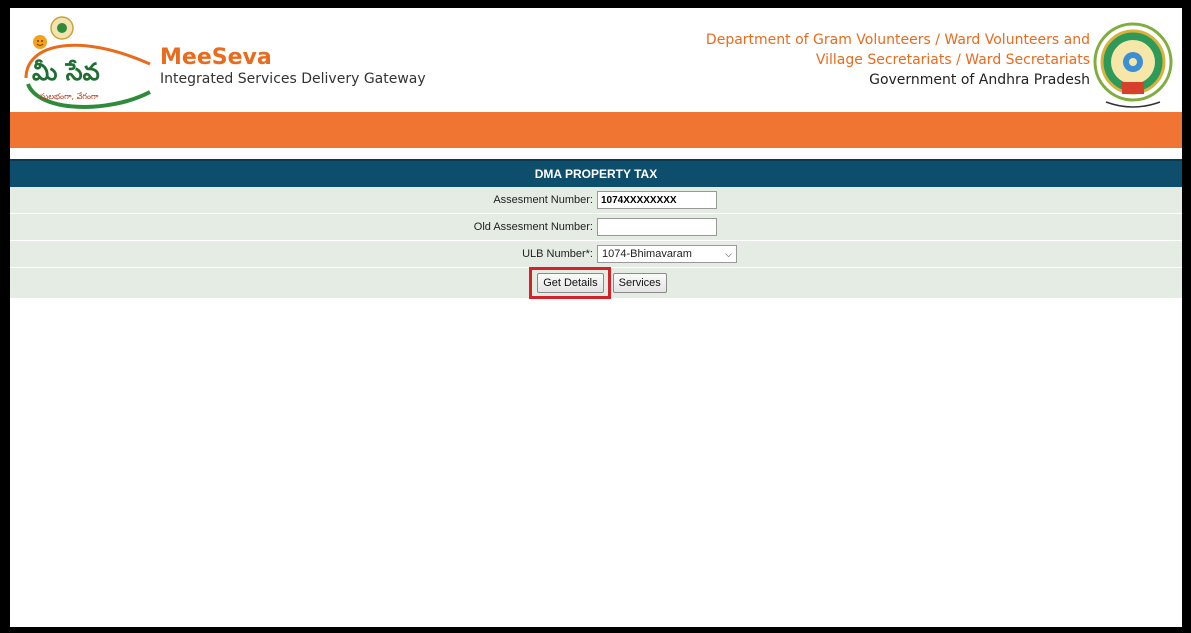  I want to click on highlight-box: Get Details, so click(570, 283).